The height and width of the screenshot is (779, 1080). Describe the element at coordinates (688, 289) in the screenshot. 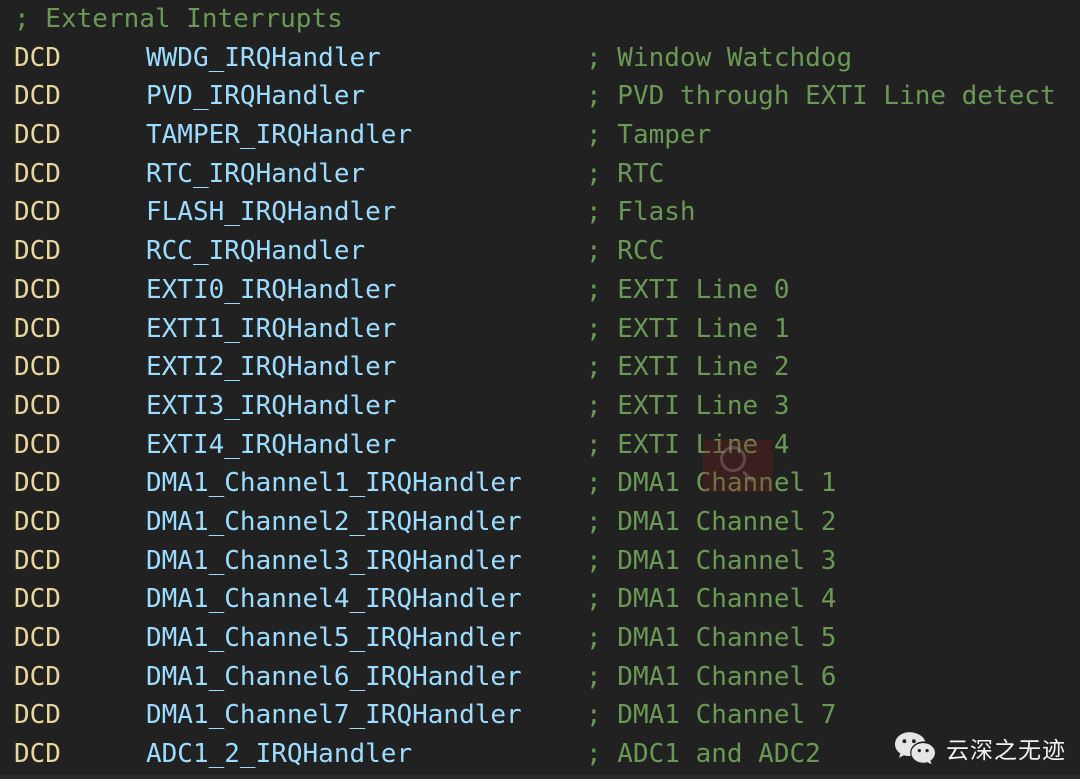

I see `code-comment: ; EXTI Line 0` at that location.